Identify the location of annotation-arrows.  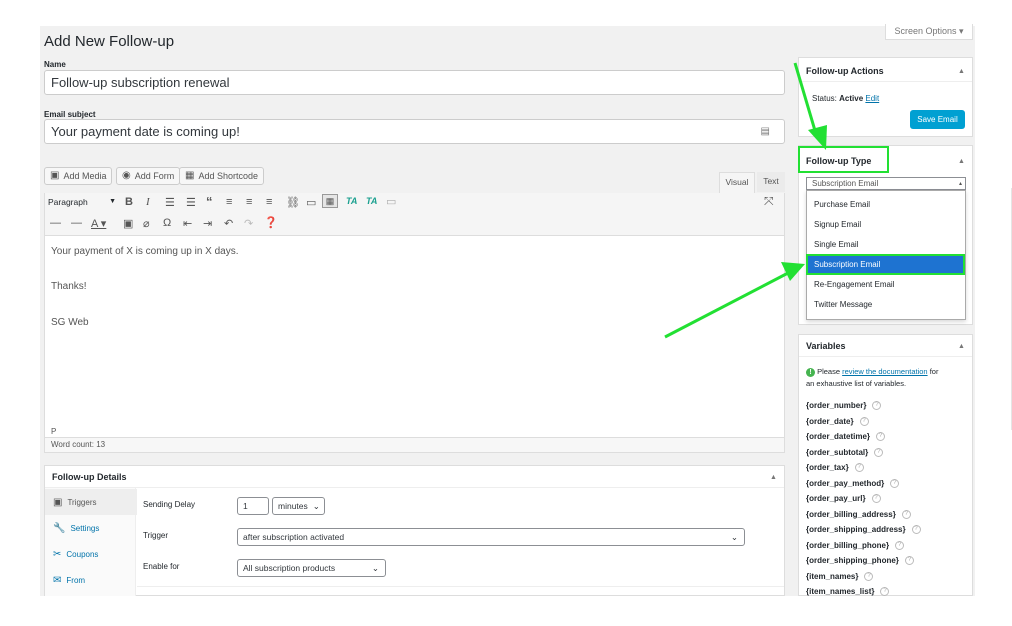
(745, 200).